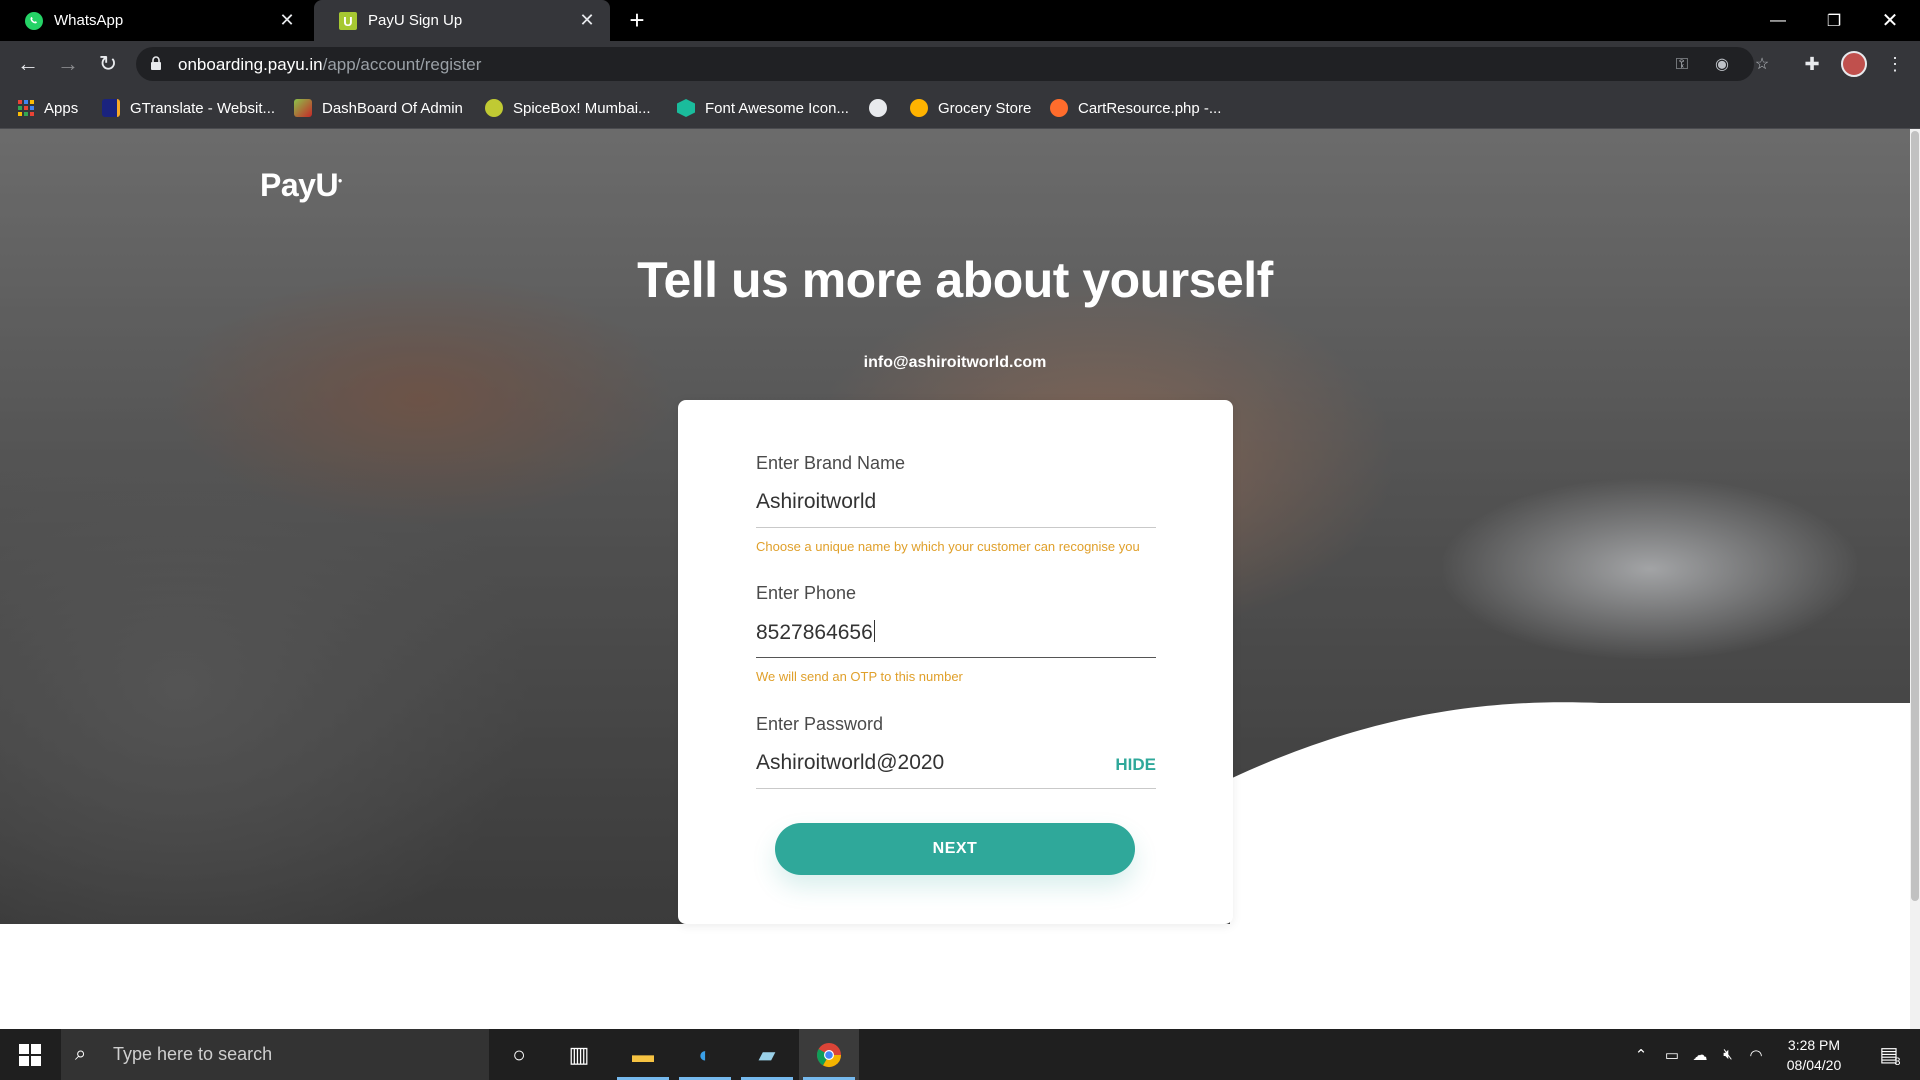 This screenshot has height=1080, width=1920. I want to click on battery-icon: ▭, so click(1672, 1054).